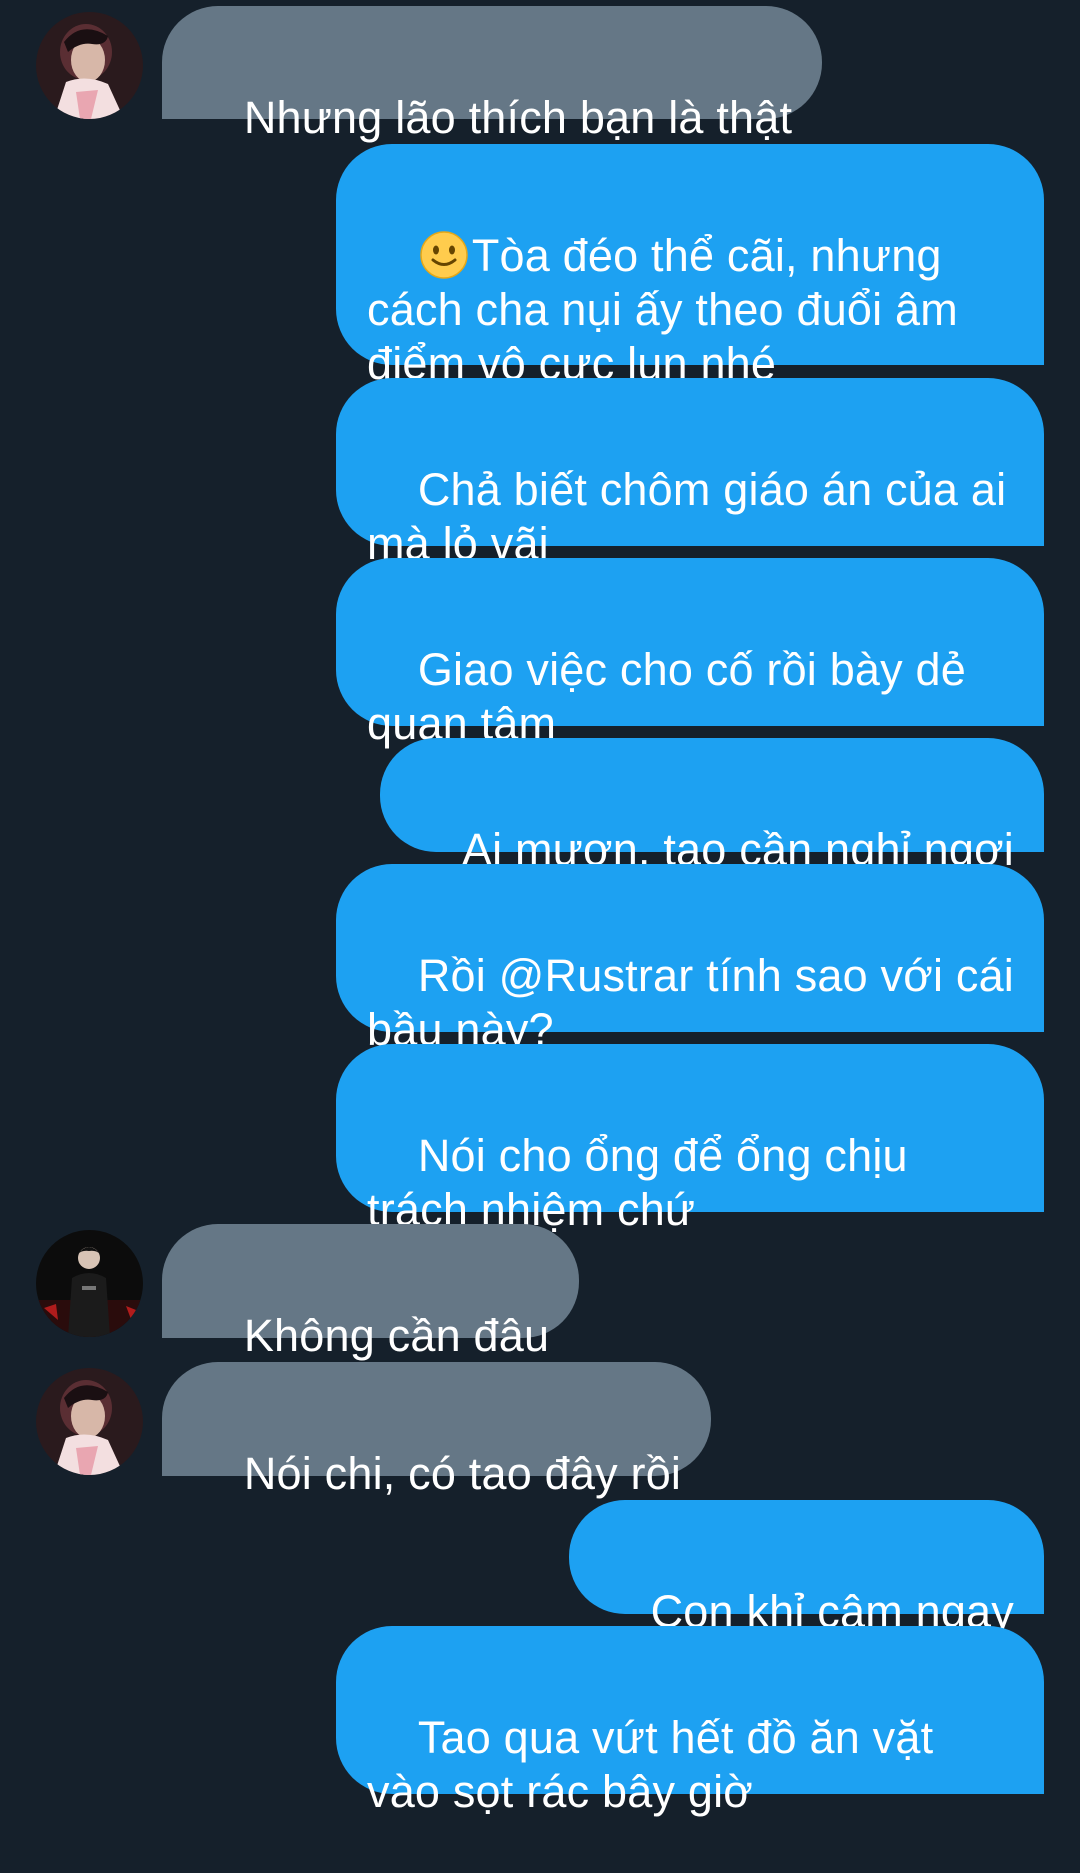 This screenshot has width=1080, height=1873. Describe the element at coordinates (462, 1473) in the screenshot. I see `message-text: Nói chi, có tao đây rồi` at that location.